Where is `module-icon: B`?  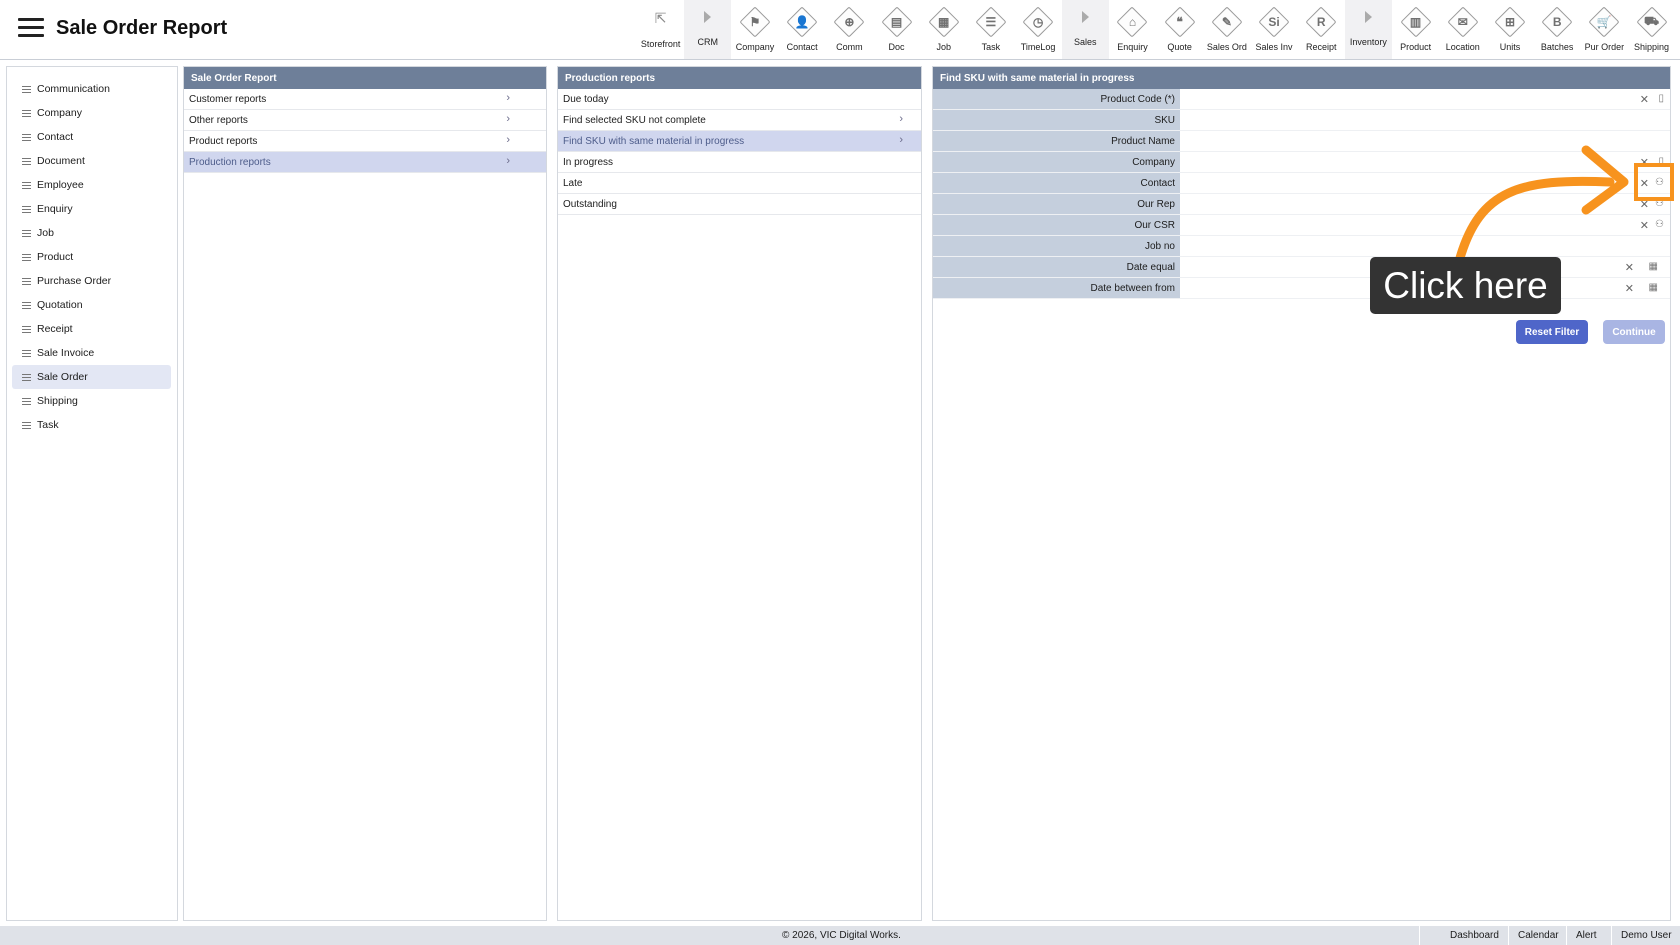
module-icon: B is located at coordinates (1557, 22).